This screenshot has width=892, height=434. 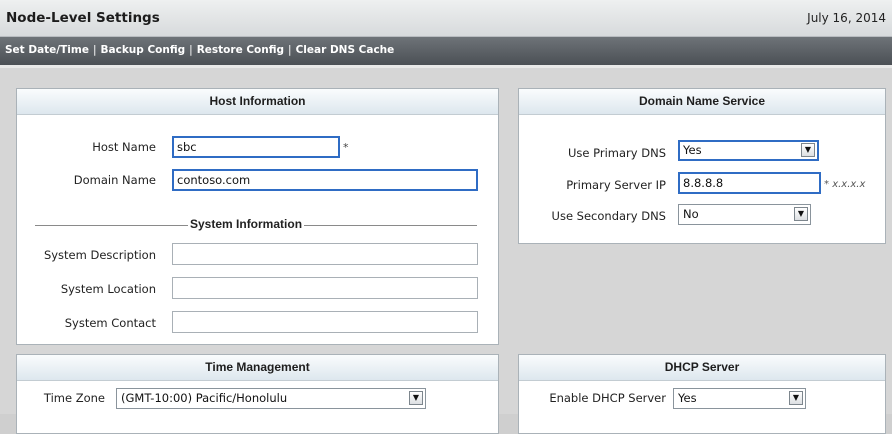 I want to click on dhcp-server-header: DHCP Server, so click(x=702, y=368).